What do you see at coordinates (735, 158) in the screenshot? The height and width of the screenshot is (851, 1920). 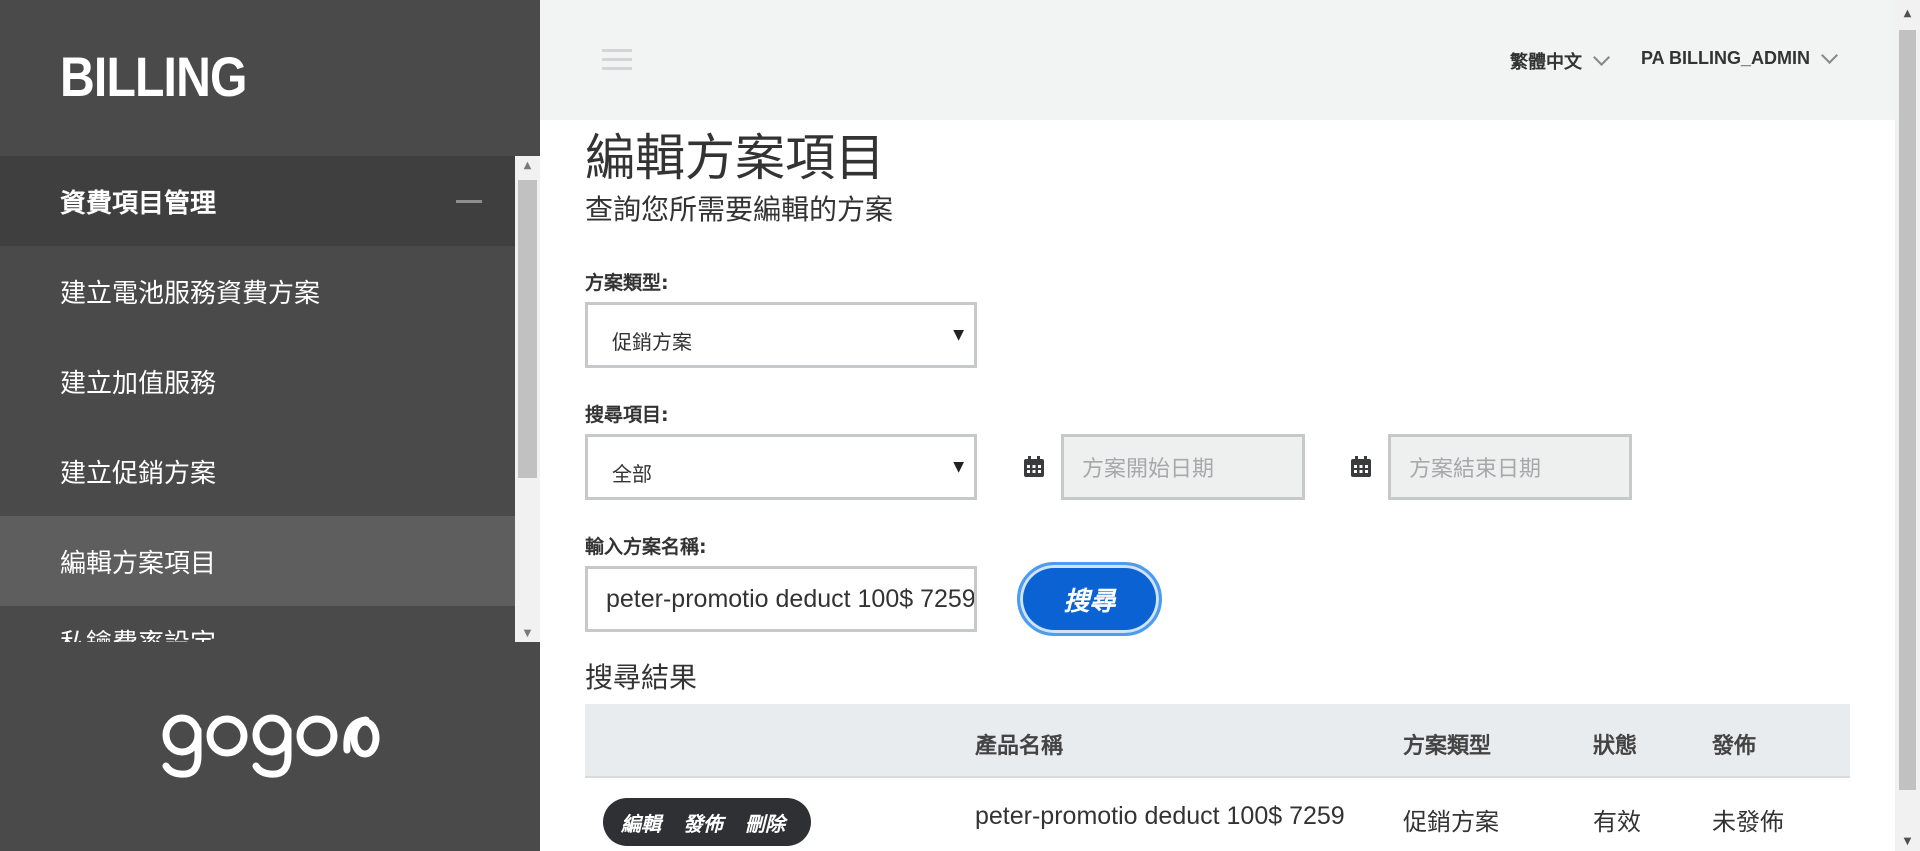 I see `page-title: 編輯方案項目` at bounding box center [735, 158].